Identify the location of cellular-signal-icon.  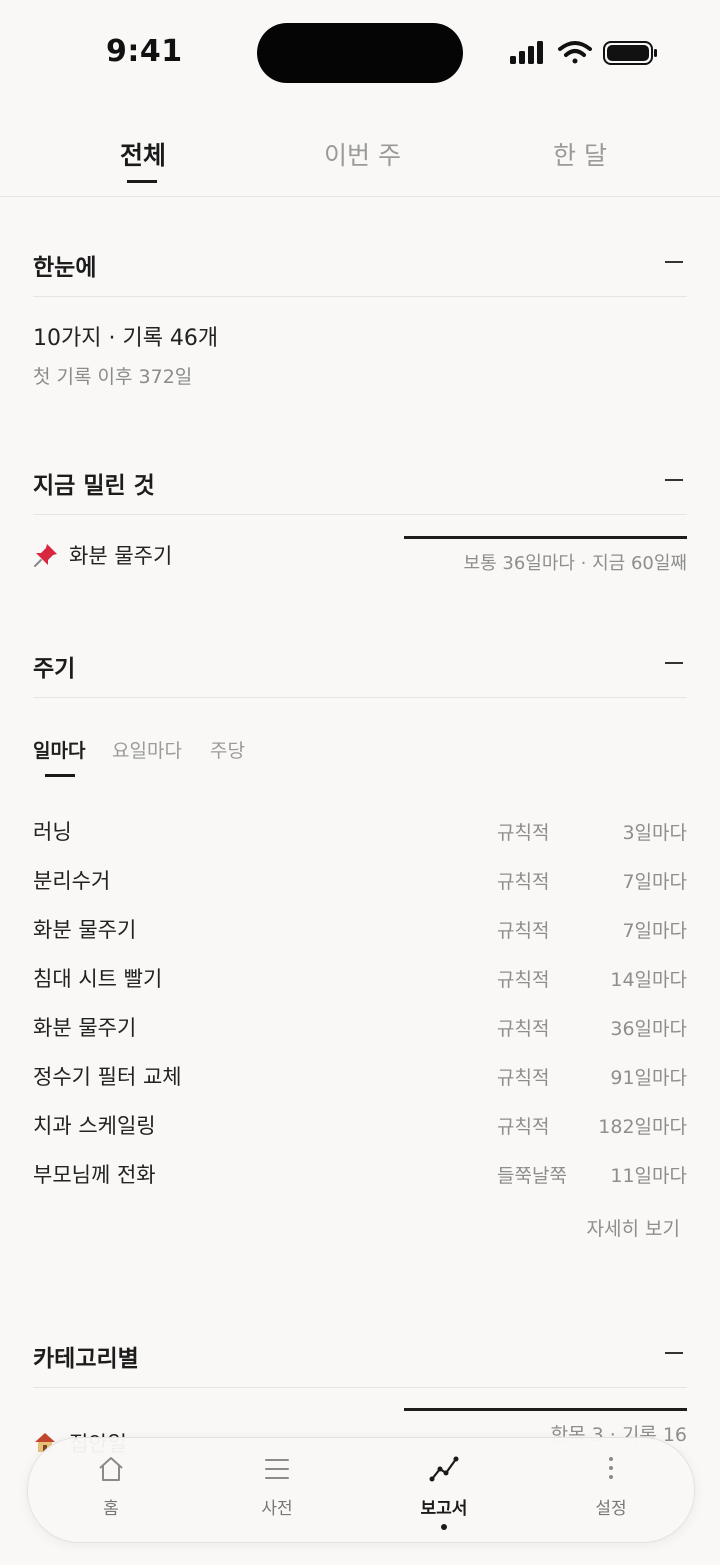
(526, 52).